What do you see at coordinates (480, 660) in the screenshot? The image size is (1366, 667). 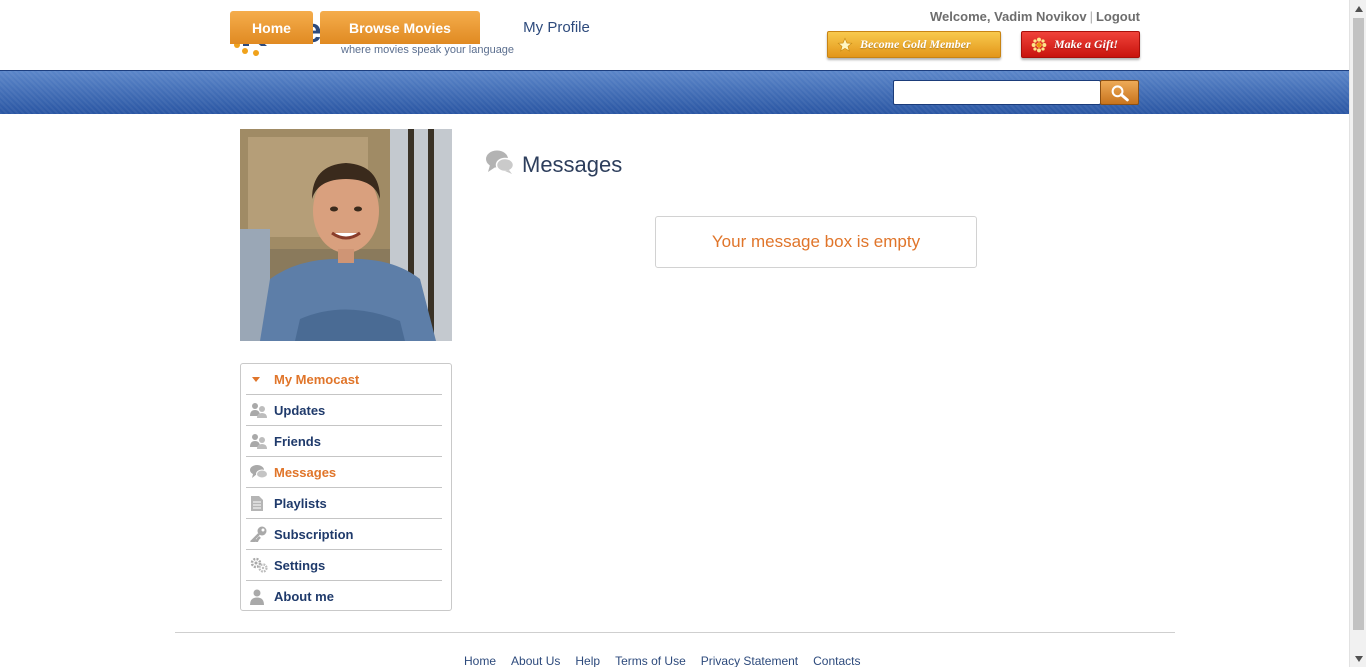 I see `footer-link-home: Home` at bounding box center [480, 660].